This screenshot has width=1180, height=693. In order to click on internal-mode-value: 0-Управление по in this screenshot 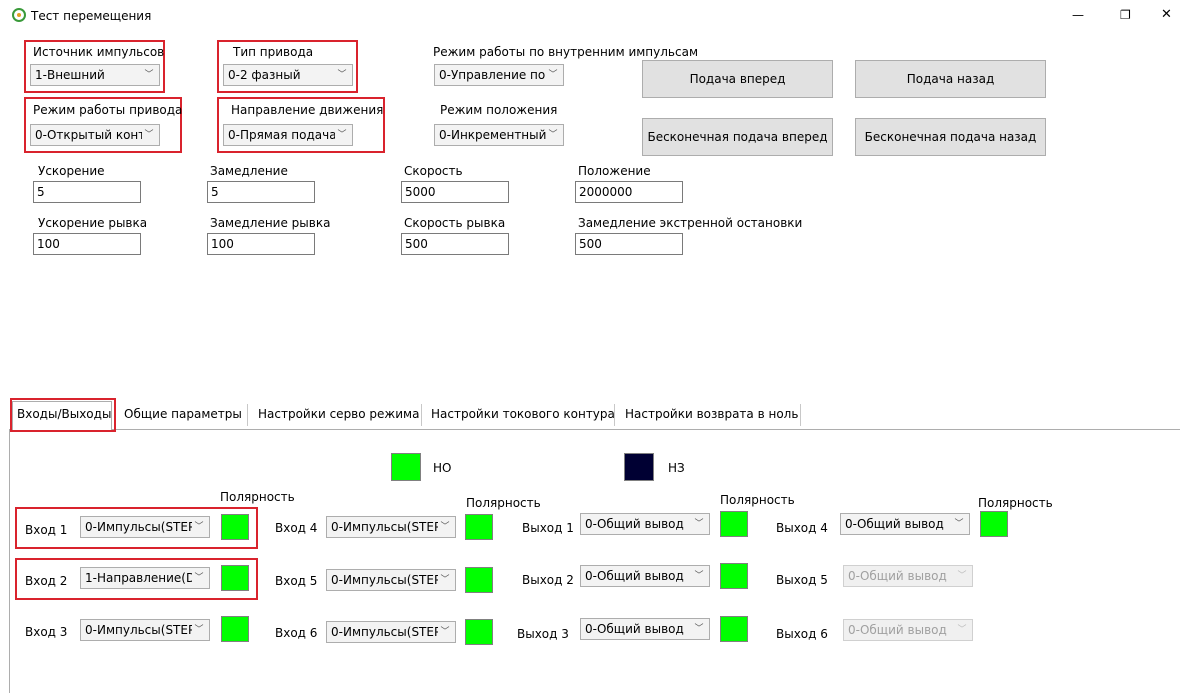, I will do `click(492, 75)`.